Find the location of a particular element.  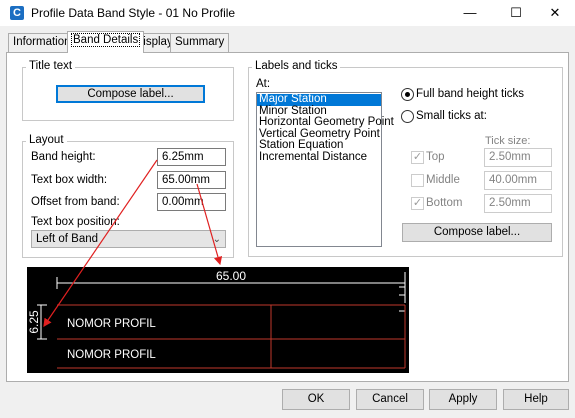

text-box-position-label: Text box position: is located at coordinates (75, 222).